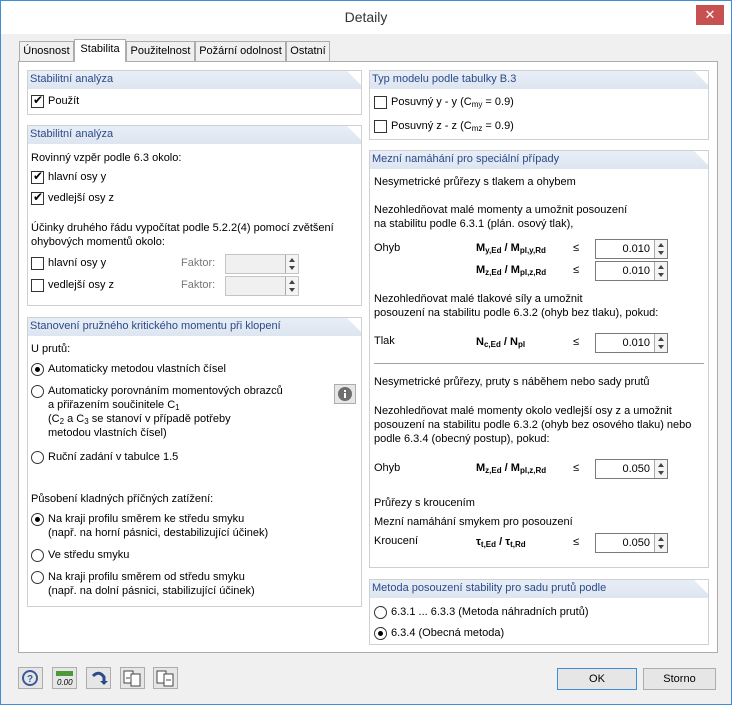 The image size is (732, 705). What do you see at coordinates (380, 633) in the screenshot?
I see `general-method-radio` at bounding box center [380, 633].